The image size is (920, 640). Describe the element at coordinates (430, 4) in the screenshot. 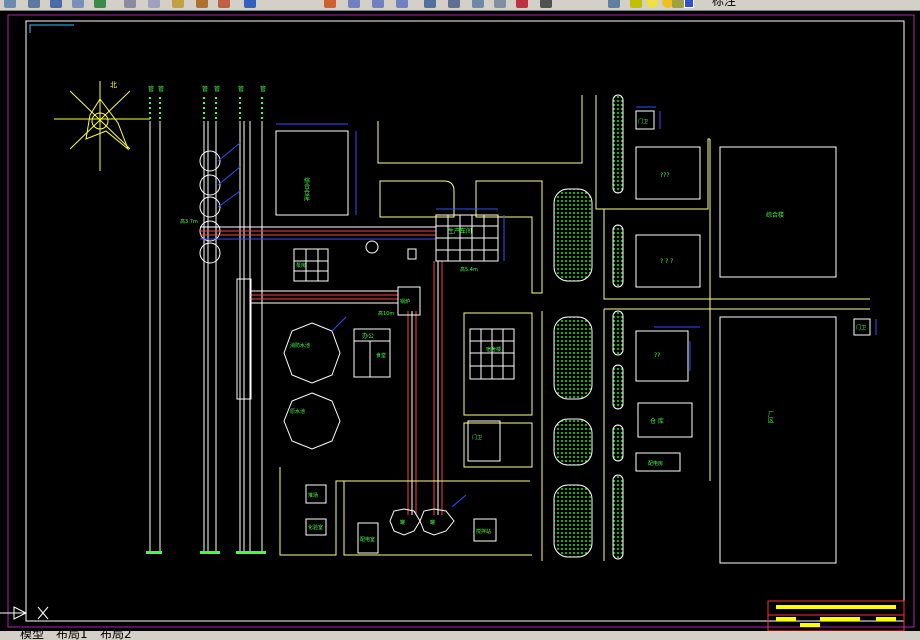

I see `properties-icon` at that location.